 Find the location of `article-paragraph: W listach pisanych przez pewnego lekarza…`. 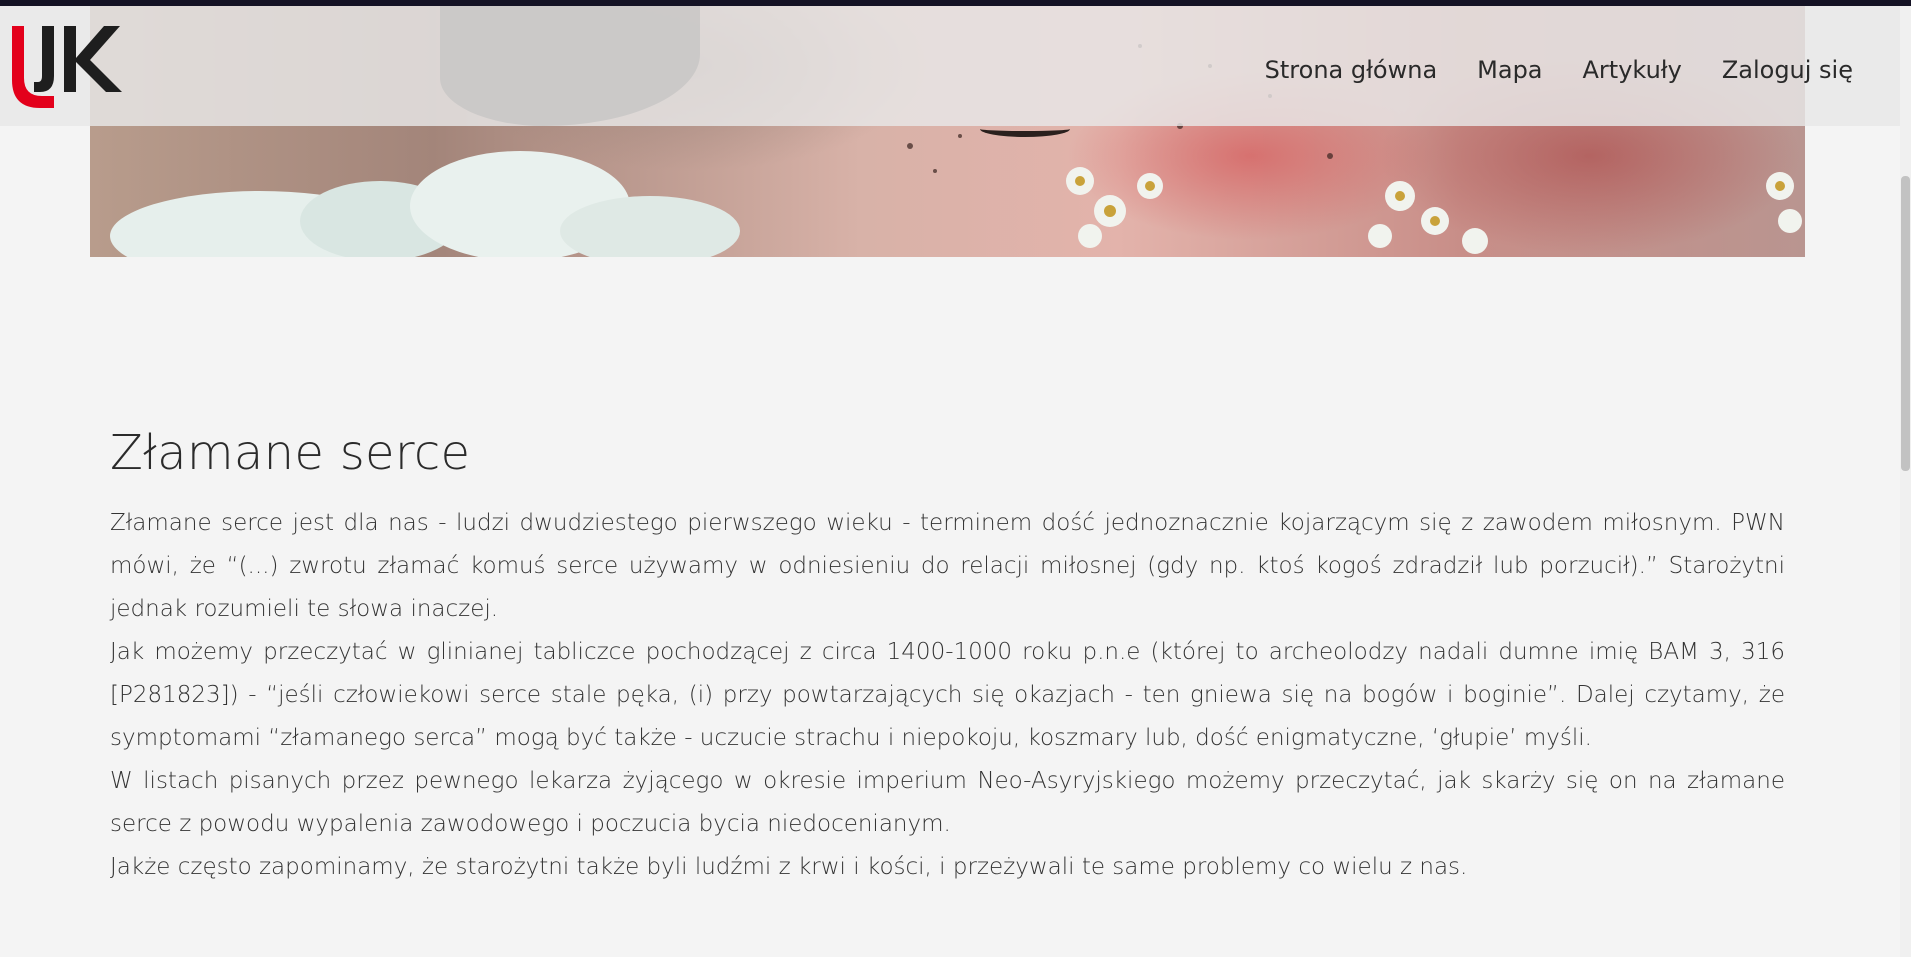

article-paragraph: W listach pisanych przez pewnego lekarza… is located at coordinates (947, 802).